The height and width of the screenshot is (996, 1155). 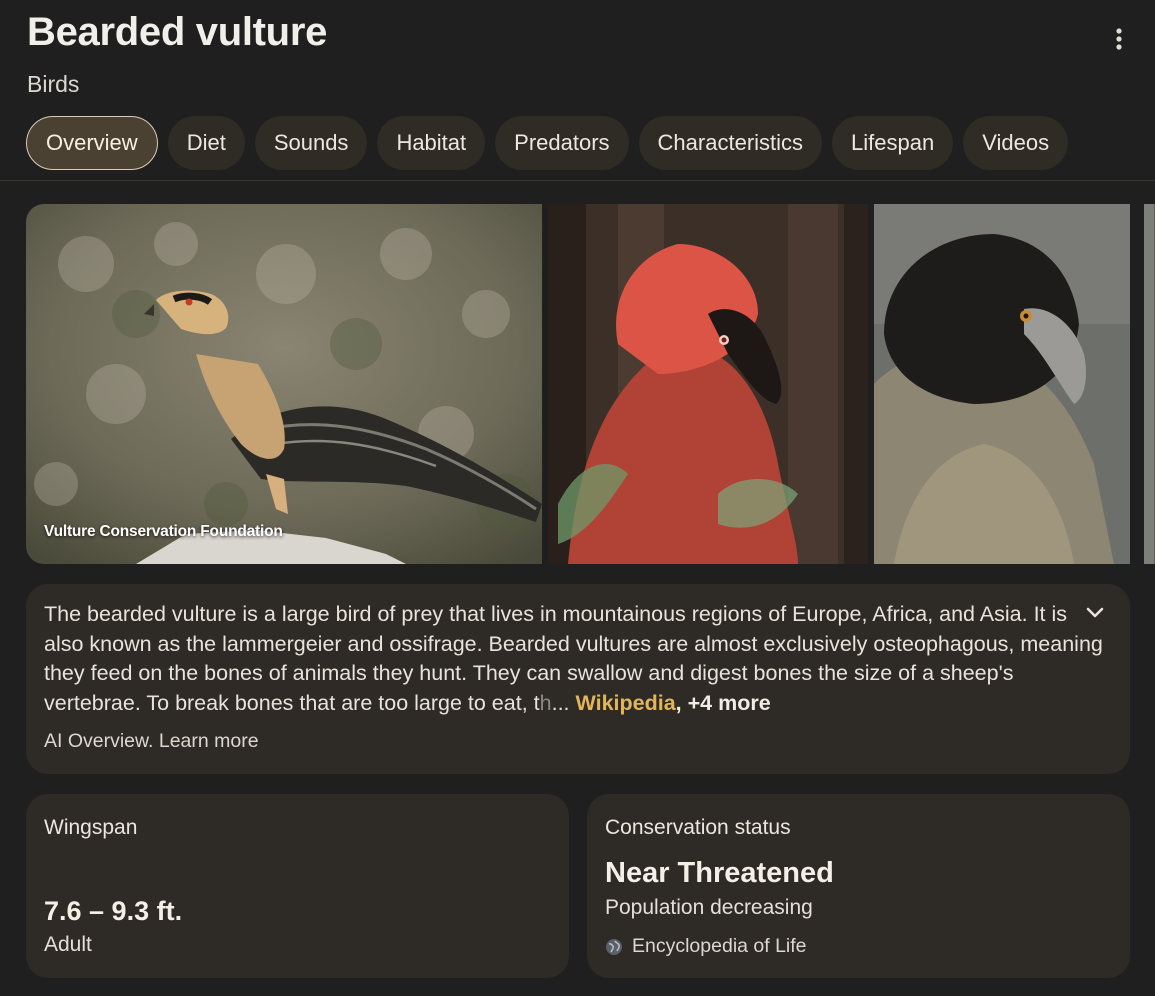 I want to click on globe-icon, so click(x=614, y=946).